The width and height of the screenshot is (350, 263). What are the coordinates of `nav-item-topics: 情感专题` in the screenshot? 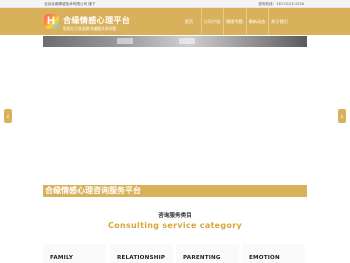 It's located at (234, 21).